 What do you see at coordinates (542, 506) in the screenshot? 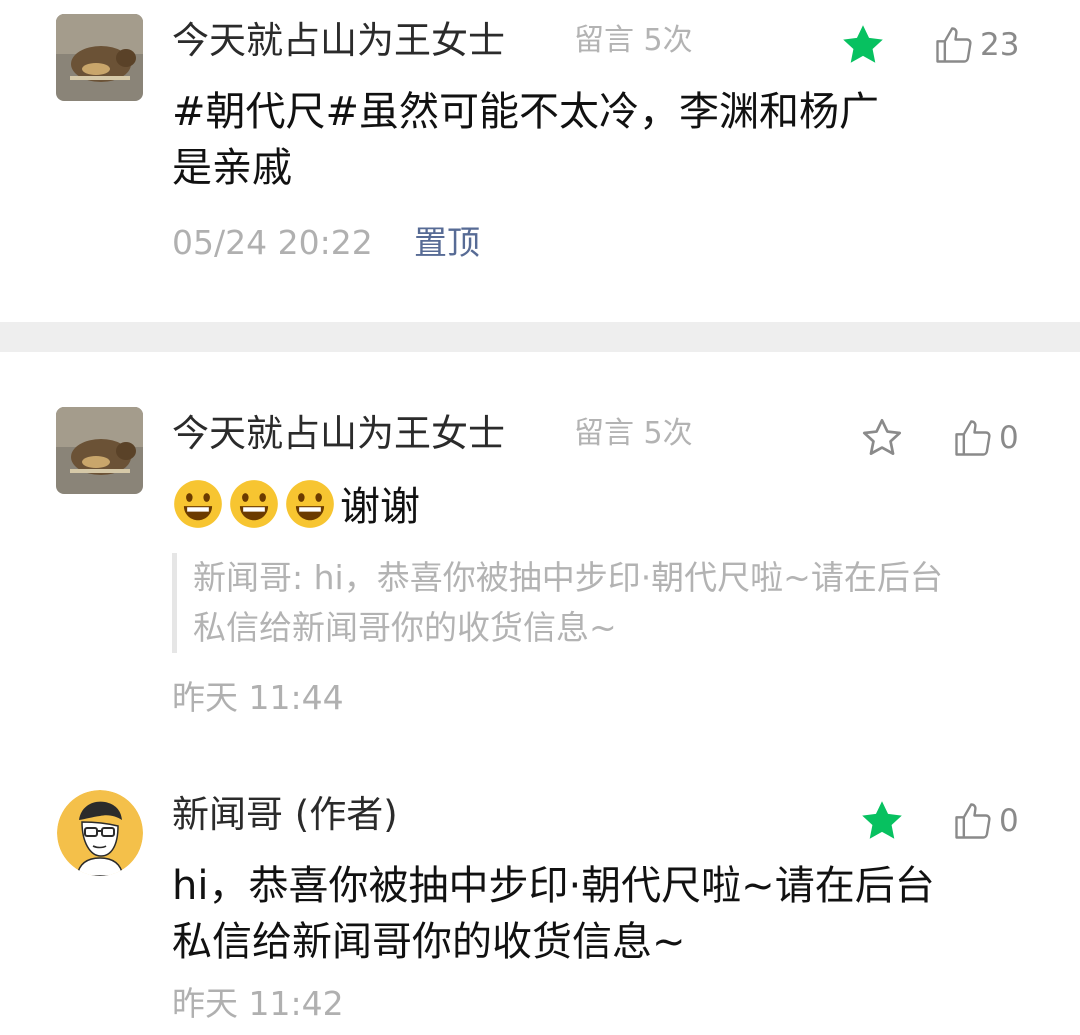
I see `comment-text: 谢谢` at bounding box center [542, 506].